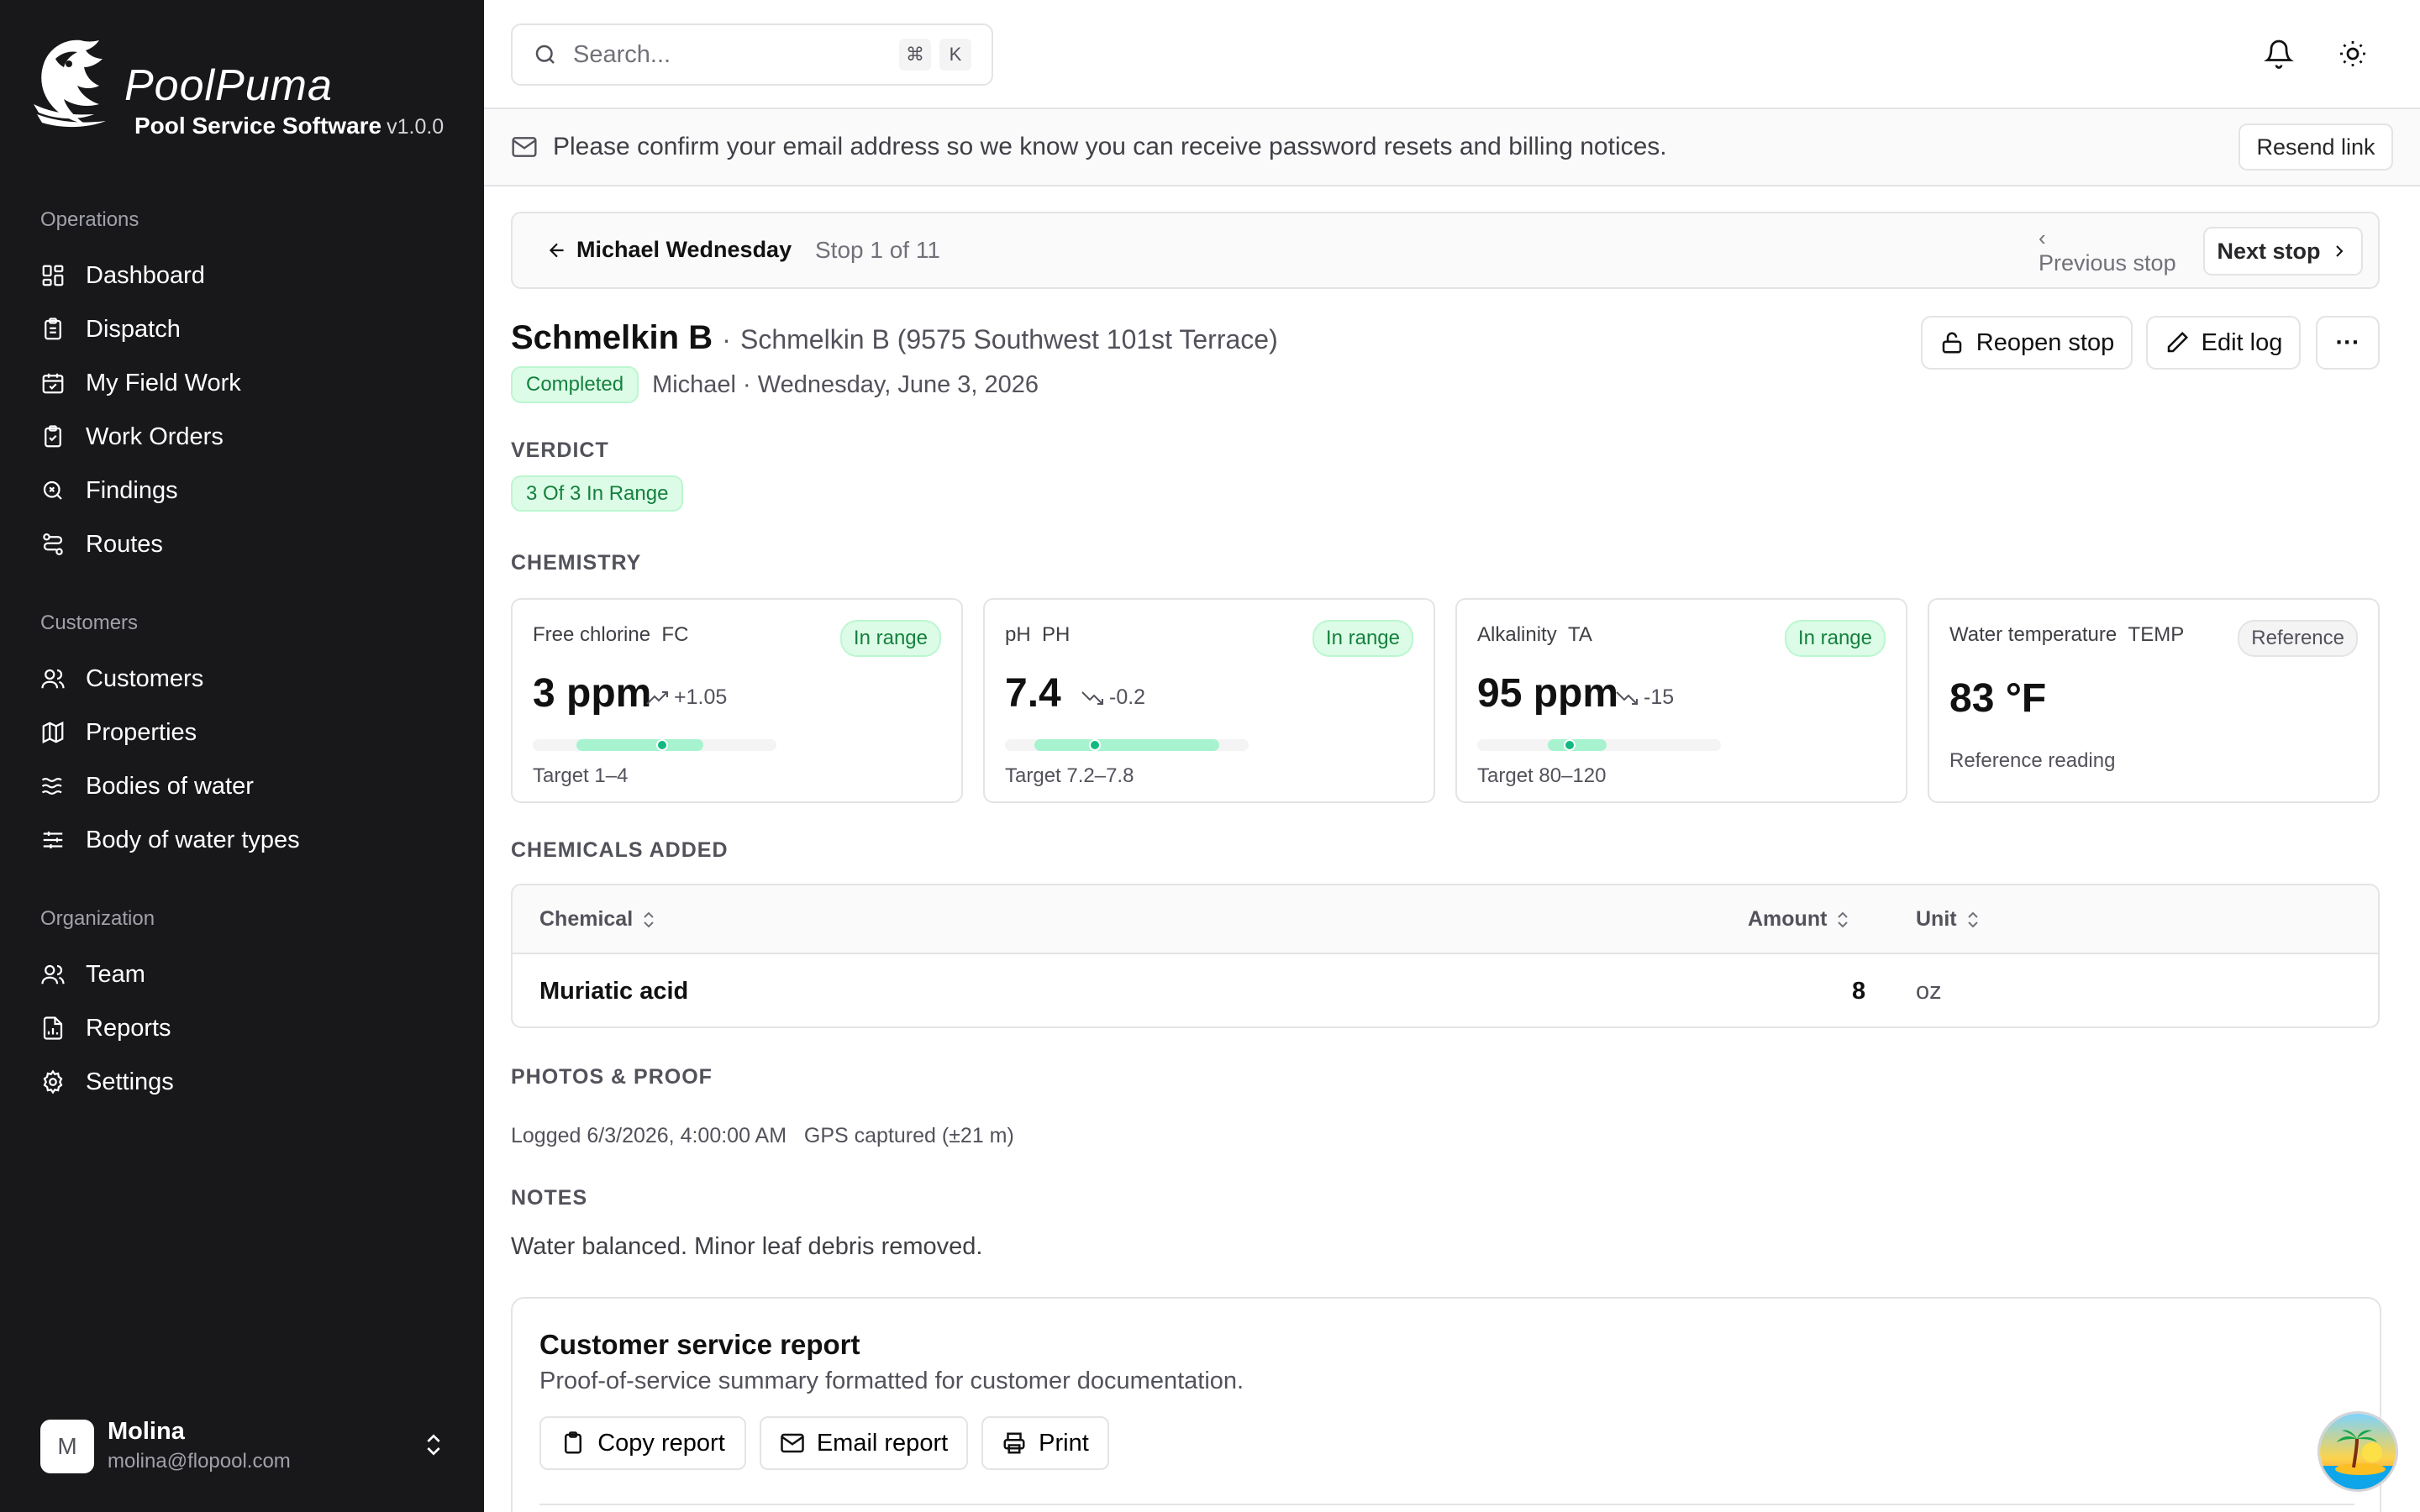 The image size is (2420, 1512). What do you see at coordinates (556, 250) in the screenshot?
I see `arrow-left-icon` at bounding box center [556, 250].